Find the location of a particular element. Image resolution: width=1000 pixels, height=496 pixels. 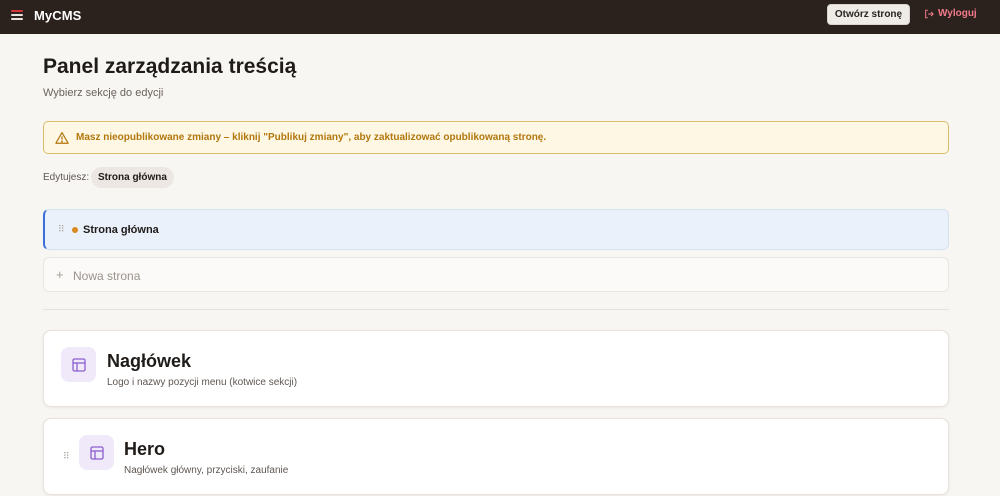

warning-triangle-icon is located at coordinates (62, 137).